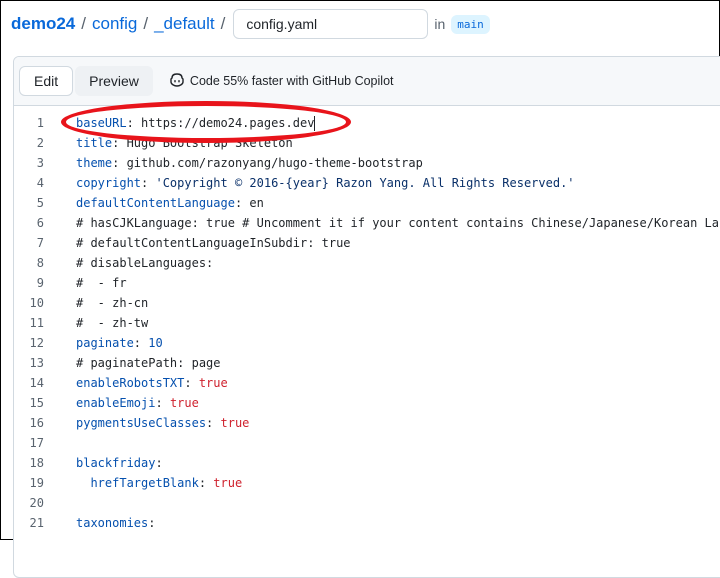 The image size is (720, 578). I want to click on breadcrumb: demo24 / config / _default / in main, so click(250, 24).